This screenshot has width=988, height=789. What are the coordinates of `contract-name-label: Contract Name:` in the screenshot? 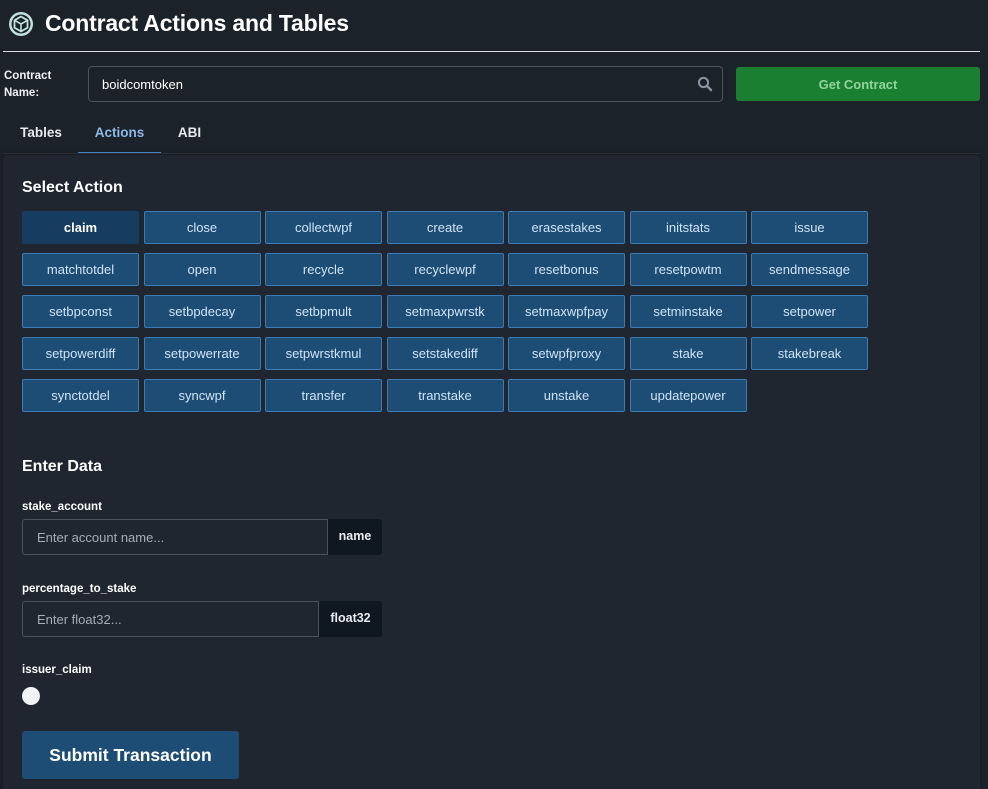 It's located at (28, 84).